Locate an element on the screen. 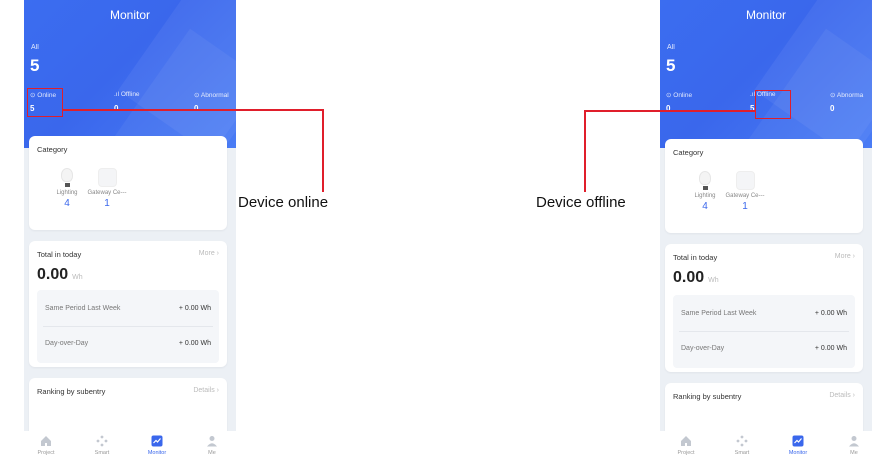 The image size is (872, 465). online-stat: ⊙ Online is located at coordinates (679, 95).